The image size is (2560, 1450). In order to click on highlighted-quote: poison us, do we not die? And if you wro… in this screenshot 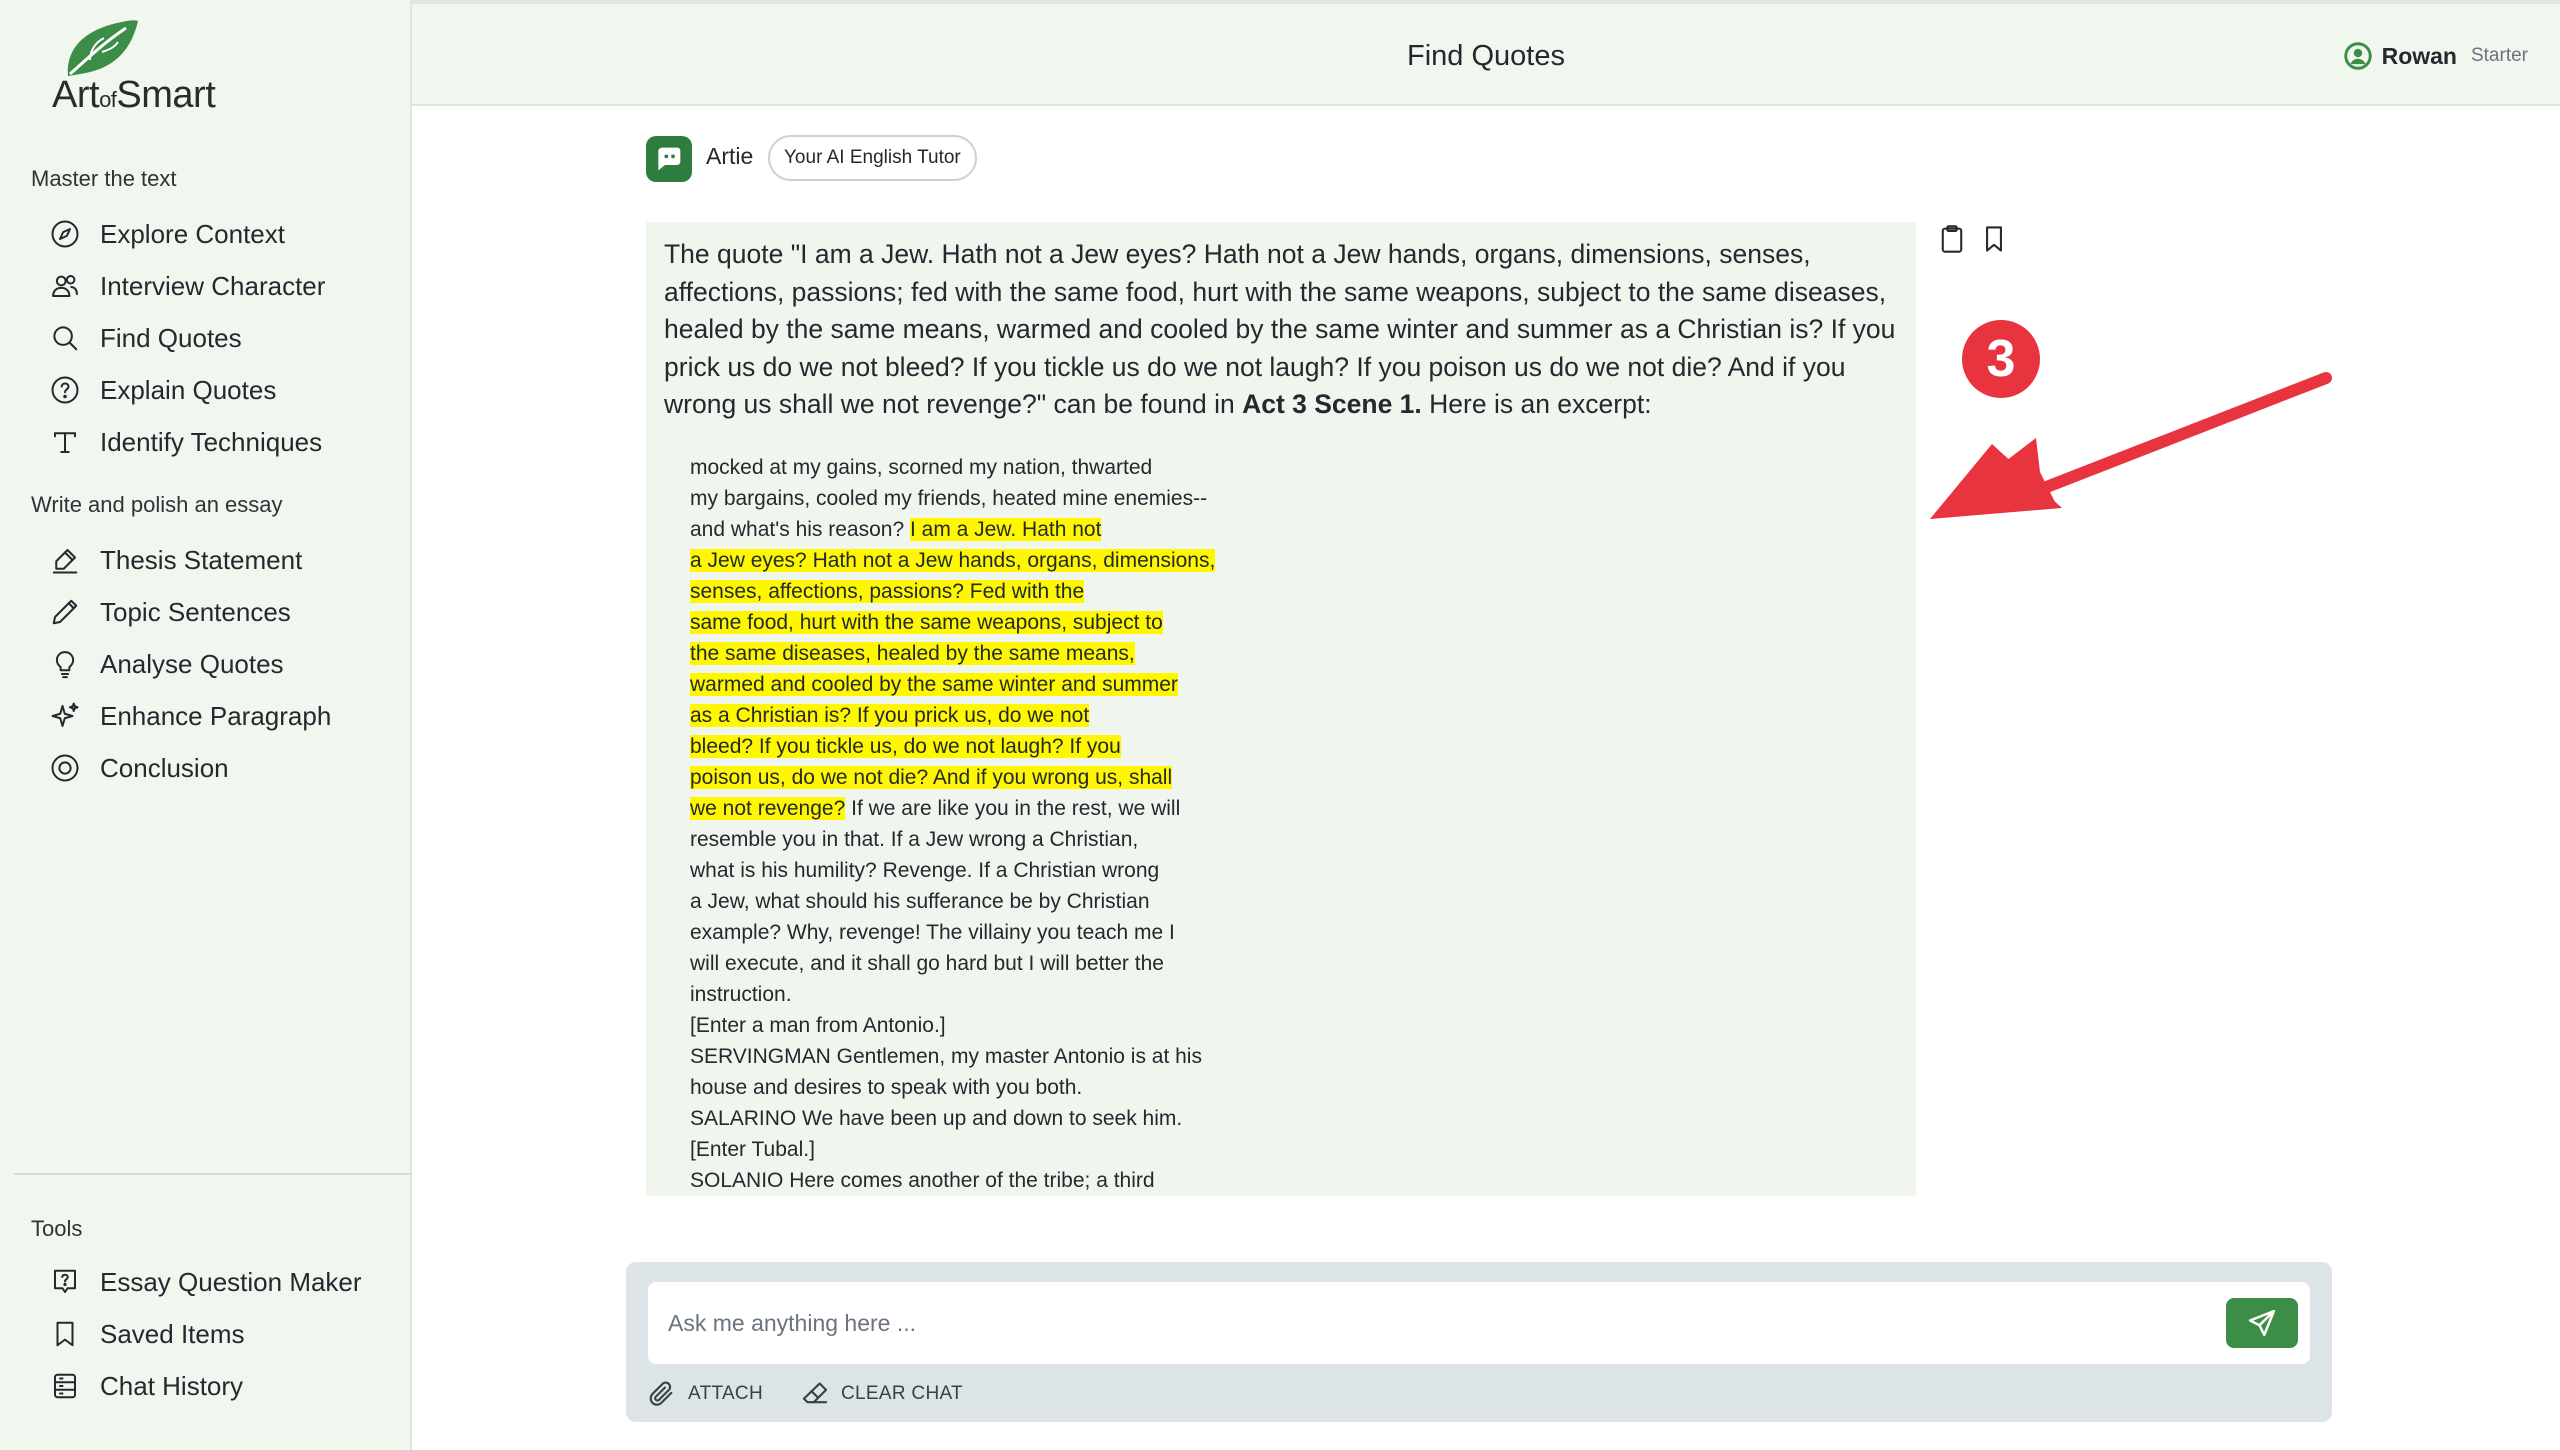, I will do `click(931, 777)`.